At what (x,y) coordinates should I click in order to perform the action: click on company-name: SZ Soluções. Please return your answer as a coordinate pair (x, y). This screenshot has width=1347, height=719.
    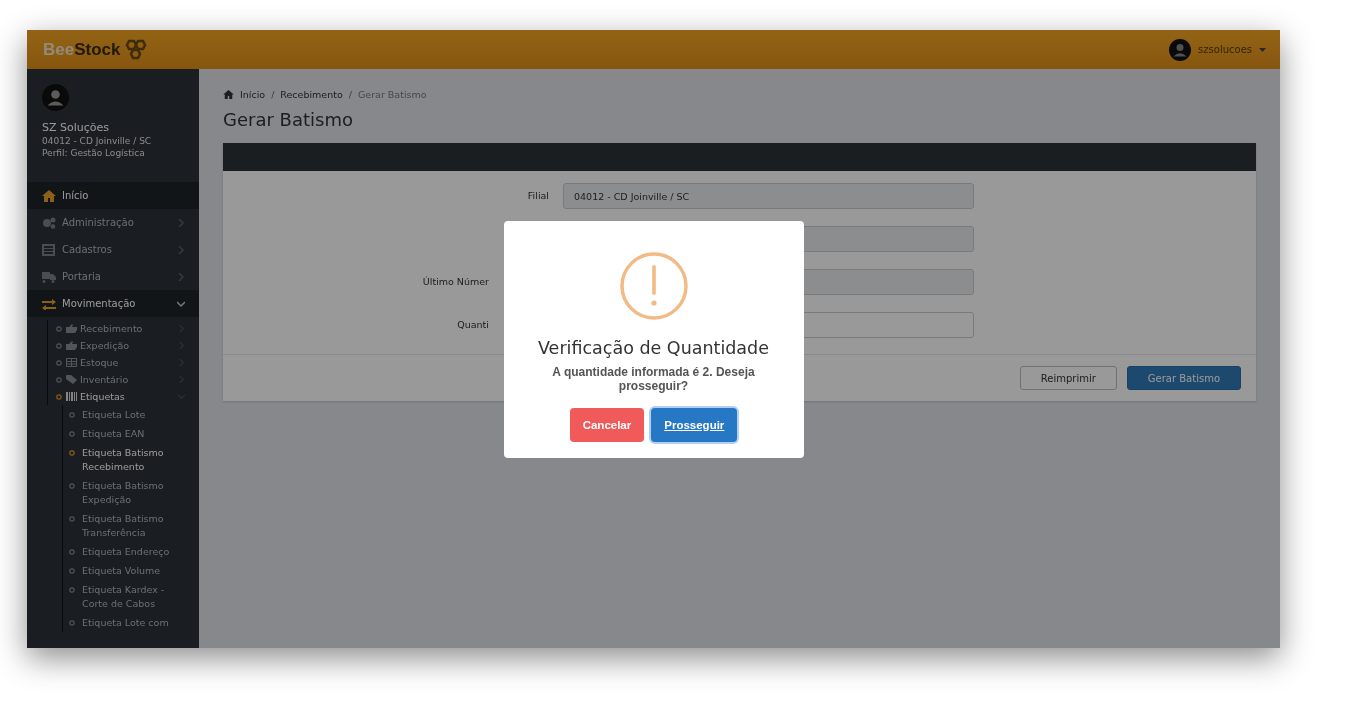
    Looking at the image, I should click on (76, 127).